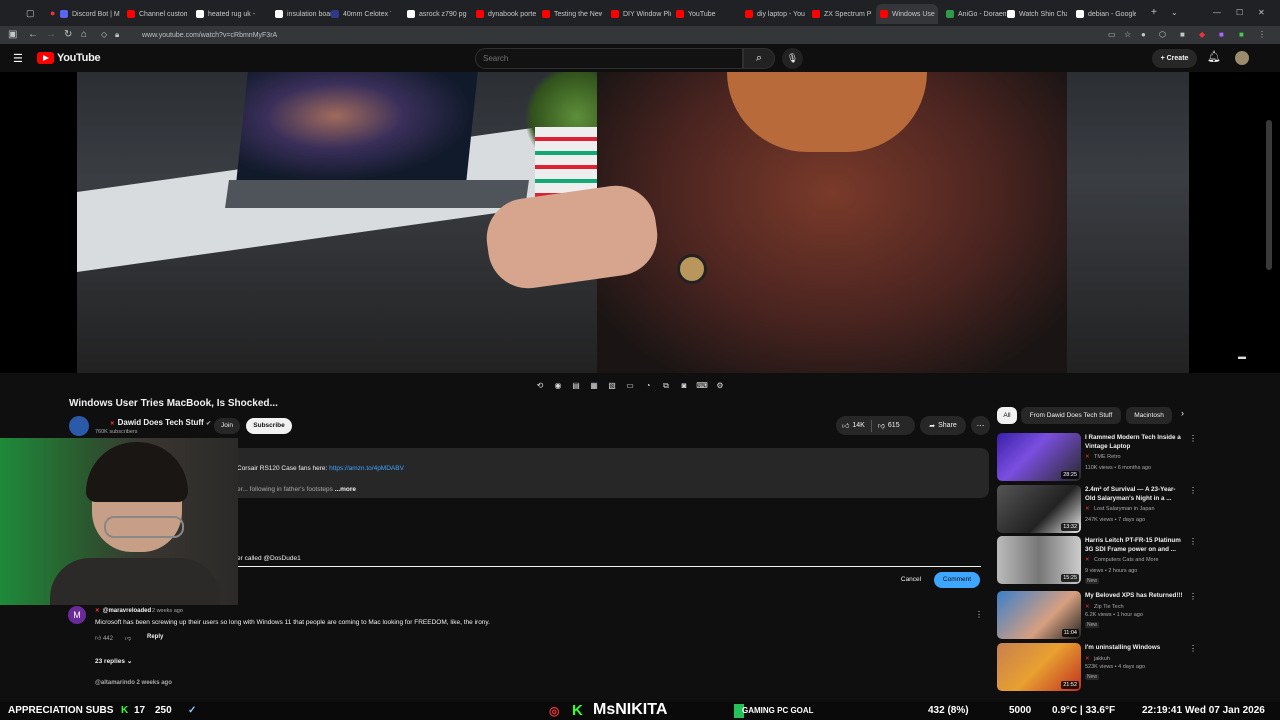  I want to click on picture-icon: ▧, so click(612, 386).